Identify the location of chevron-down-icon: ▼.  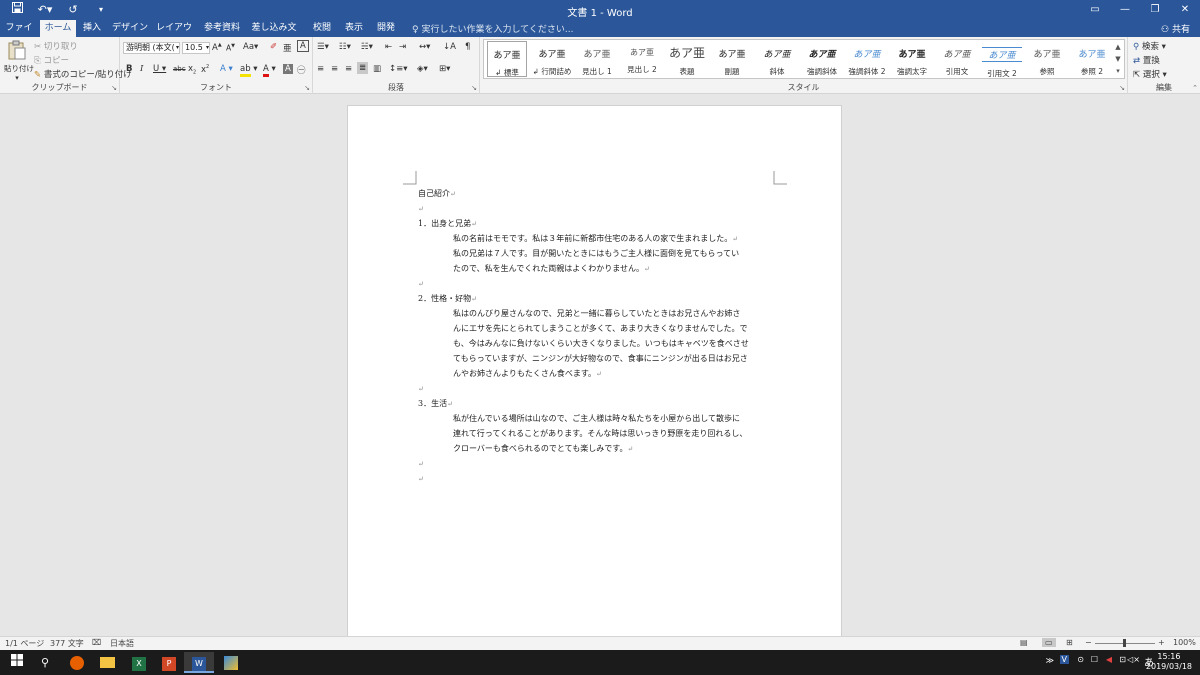
(1118, 59).